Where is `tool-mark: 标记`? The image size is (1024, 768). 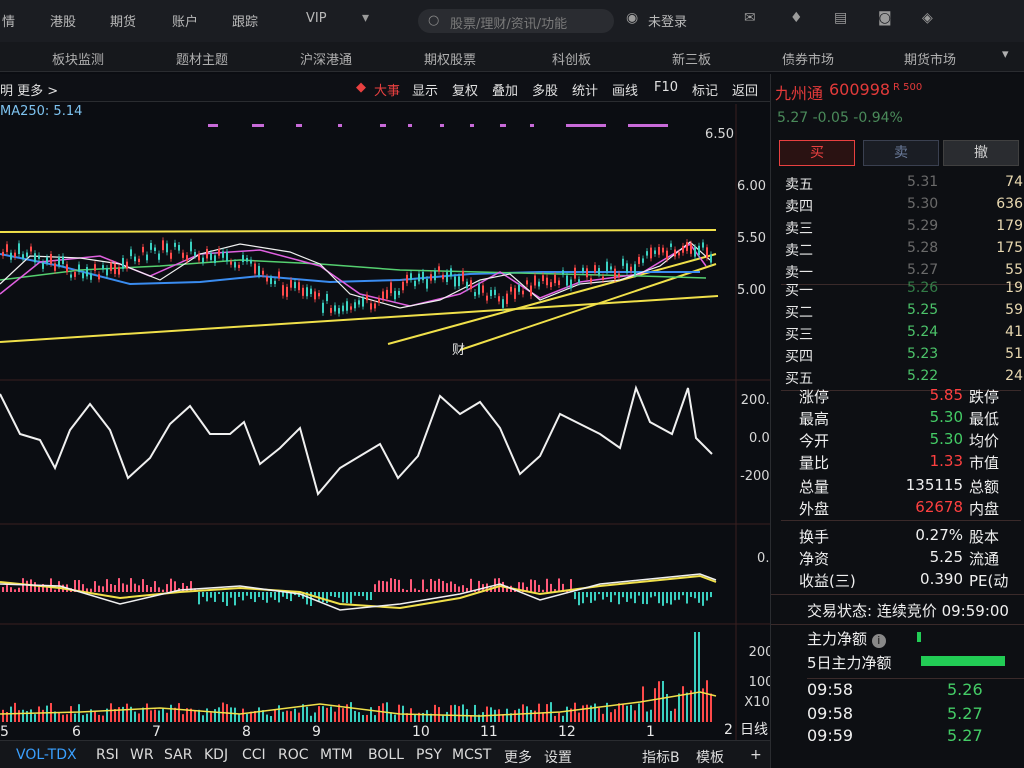
tool-mark: 标记 is located at coordinates (705, 89).